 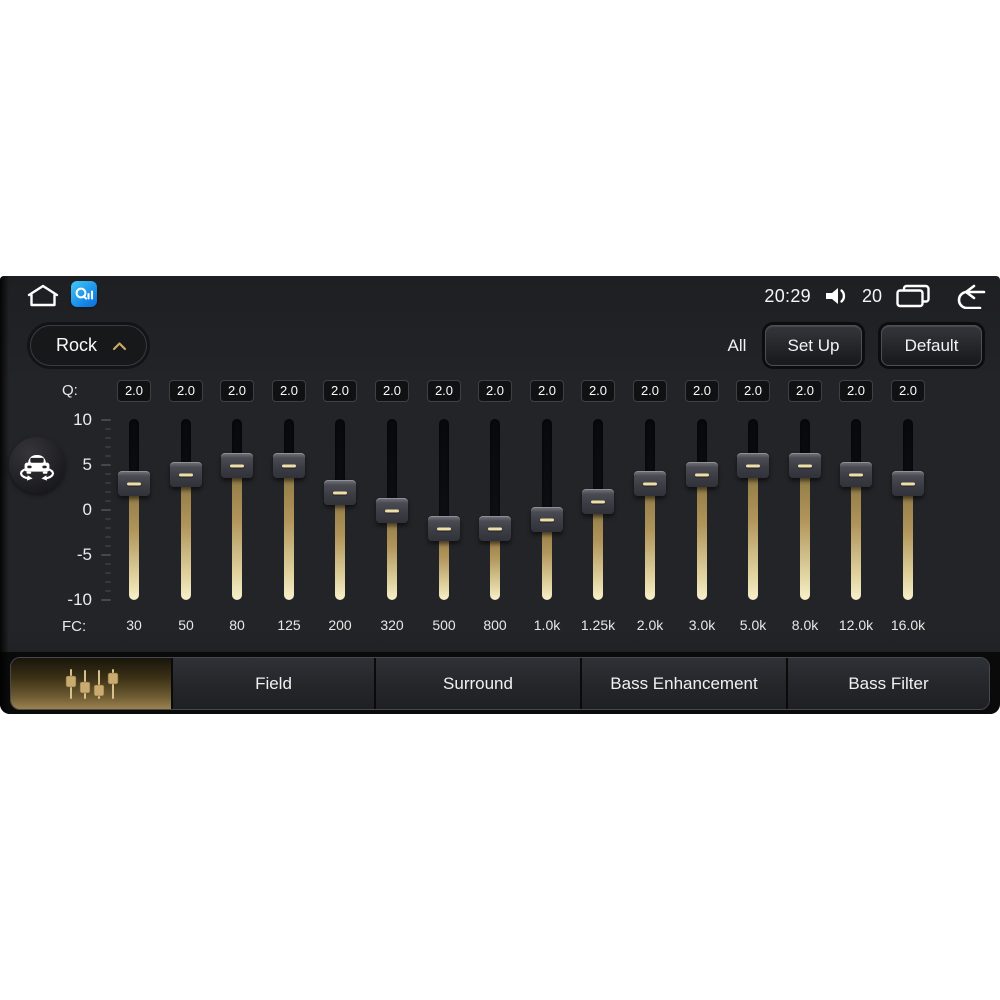 I want to click on clock: 20:29, so click(x=787, y=295).